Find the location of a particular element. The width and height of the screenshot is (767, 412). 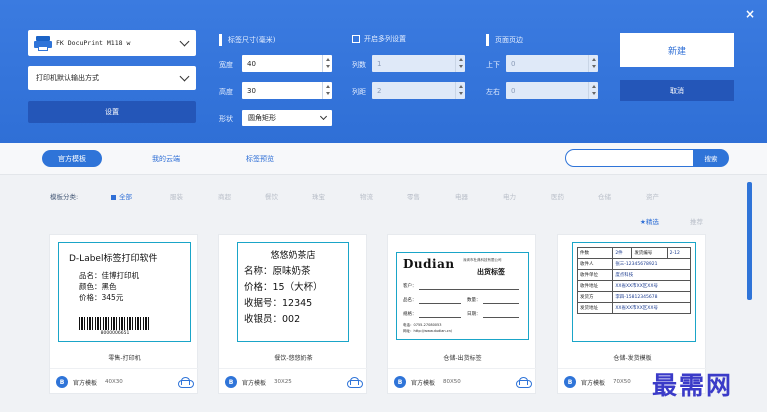

table-cell: 2-12 is located at coordinates (679, 253).